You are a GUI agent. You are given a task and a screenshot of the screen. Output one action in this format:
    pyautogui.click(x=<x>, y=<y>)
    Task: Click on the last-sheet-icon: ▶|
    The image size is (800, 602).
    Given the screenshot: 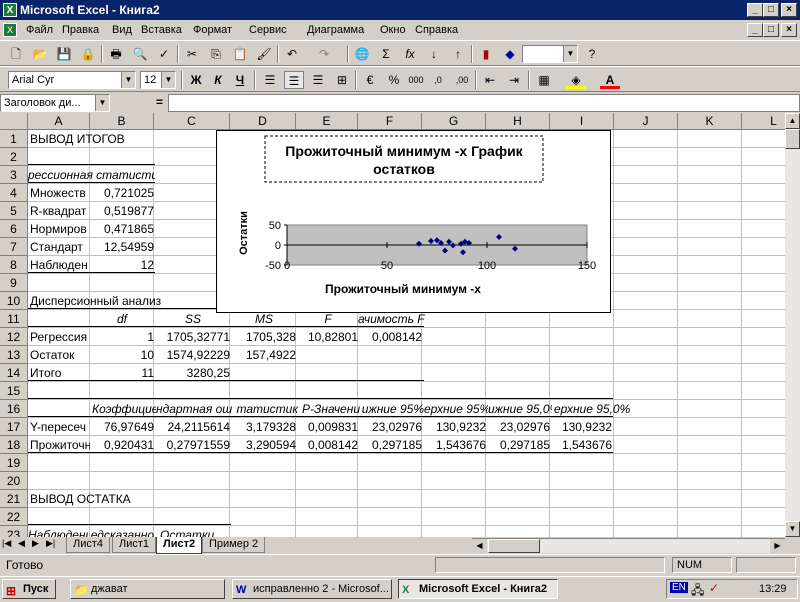 What is the action you would take?
    pyautogui.click(x=50, y=543)
    